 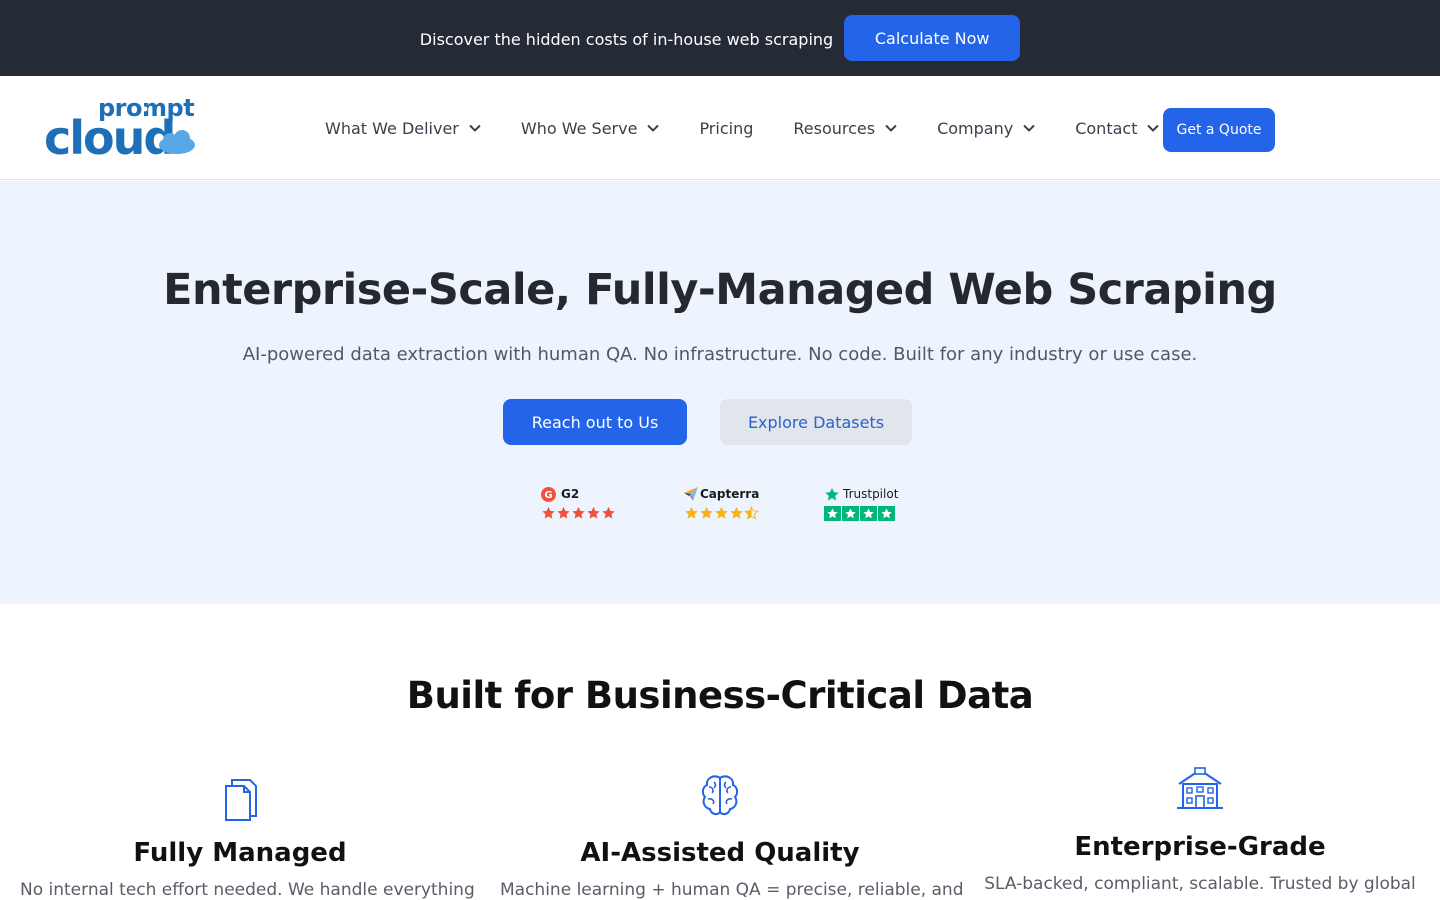 What do you see at coordinates (932, 38) in the screenshot?
I see `calculate-now-button: Calculate Now` at bounding box center [932, 38].